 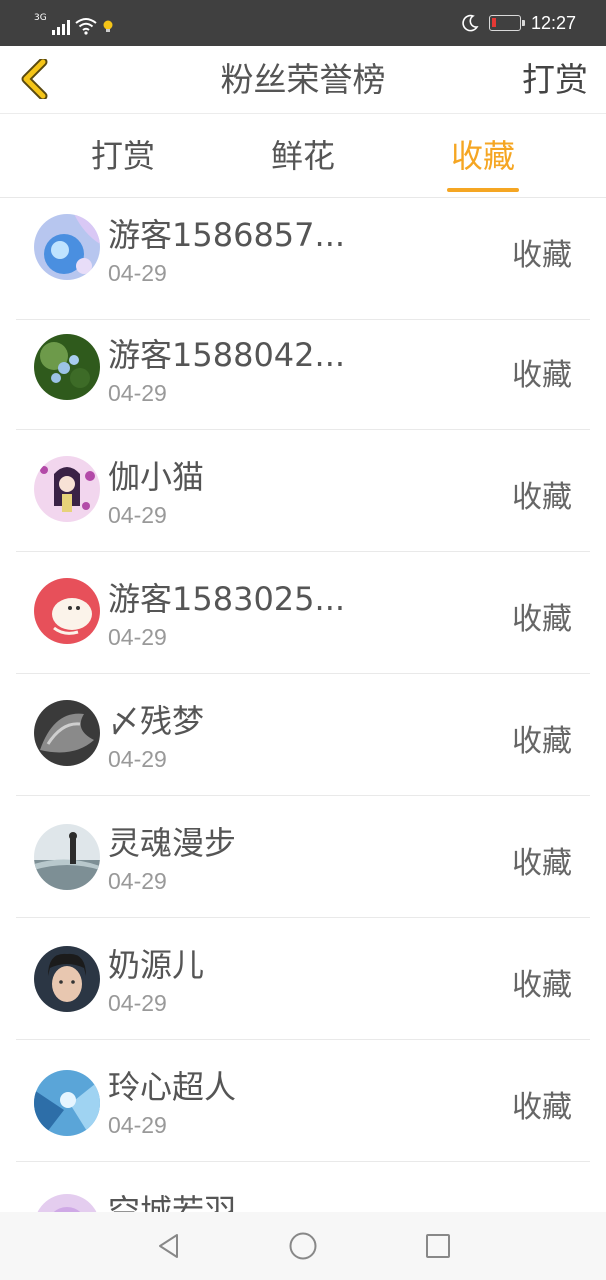 I want to click on clock: 12:27, so click(x=553, y=22).